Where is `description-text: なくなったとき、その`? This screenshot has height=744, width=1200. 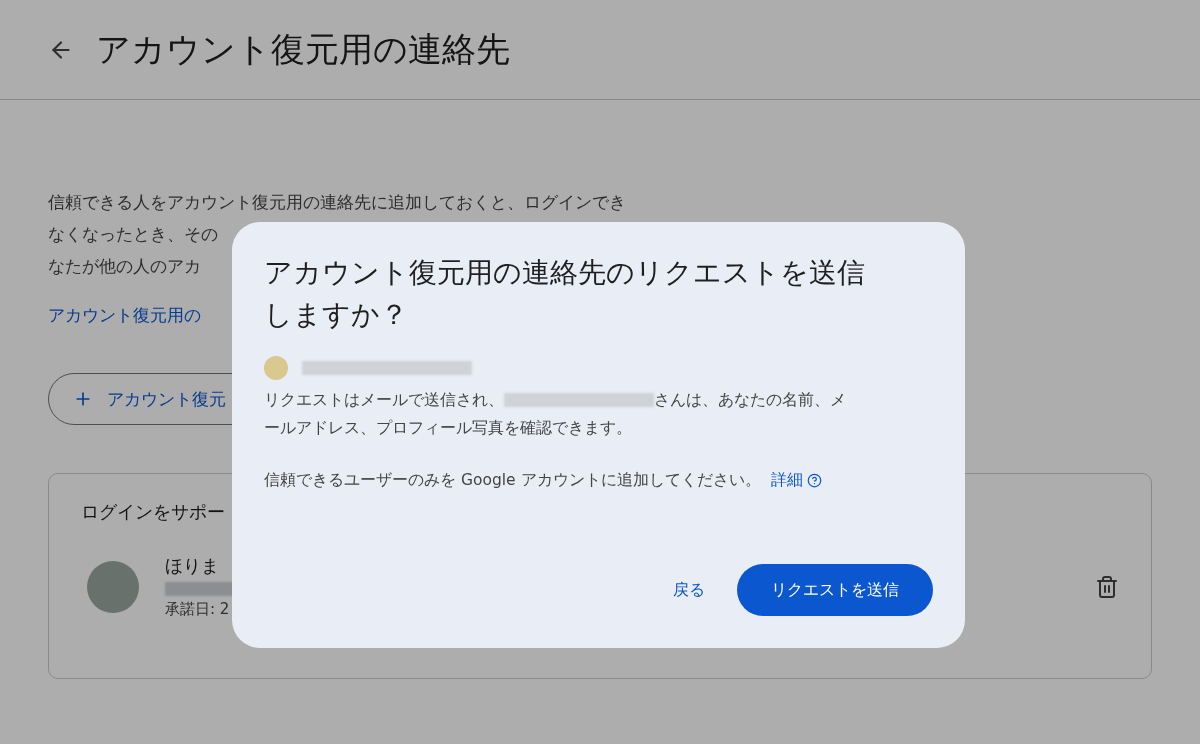
description-text: なくなったとき、その is located at coordinates (133, 234).